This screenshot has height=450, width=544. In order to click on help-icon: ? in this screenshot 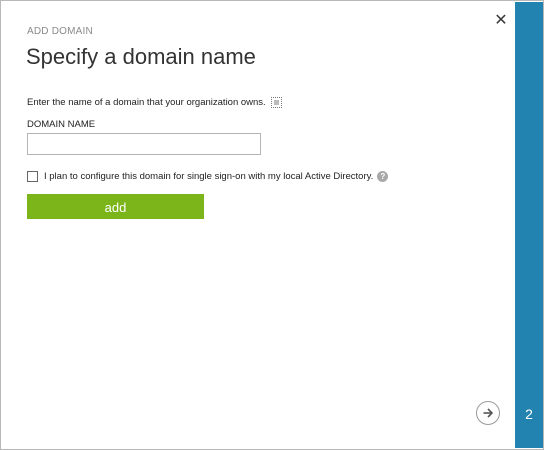, I will do `click(383, 176)`.